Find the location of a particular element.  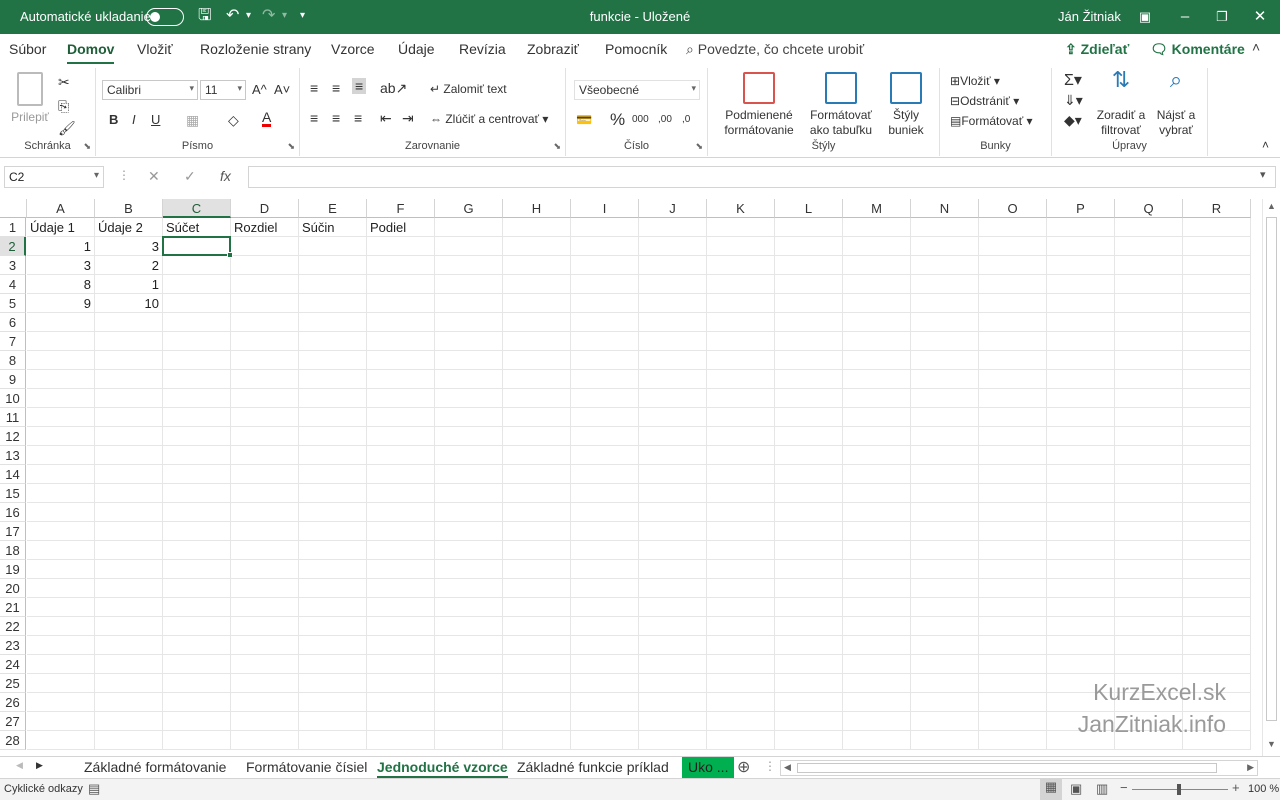

cell-g22 is located at coordinates (469, 626).